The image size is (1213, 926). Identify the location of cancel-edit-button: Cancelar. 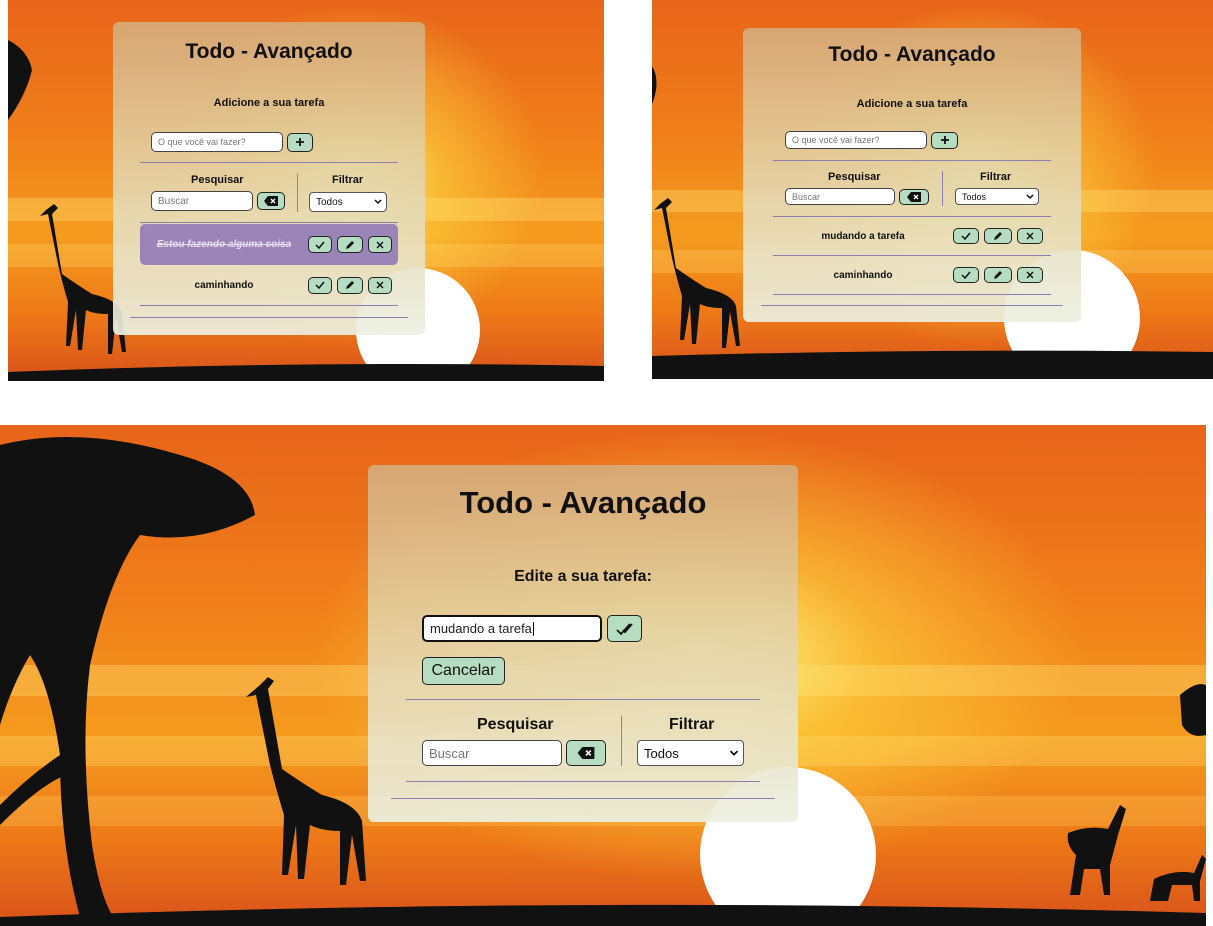
(463, 671).